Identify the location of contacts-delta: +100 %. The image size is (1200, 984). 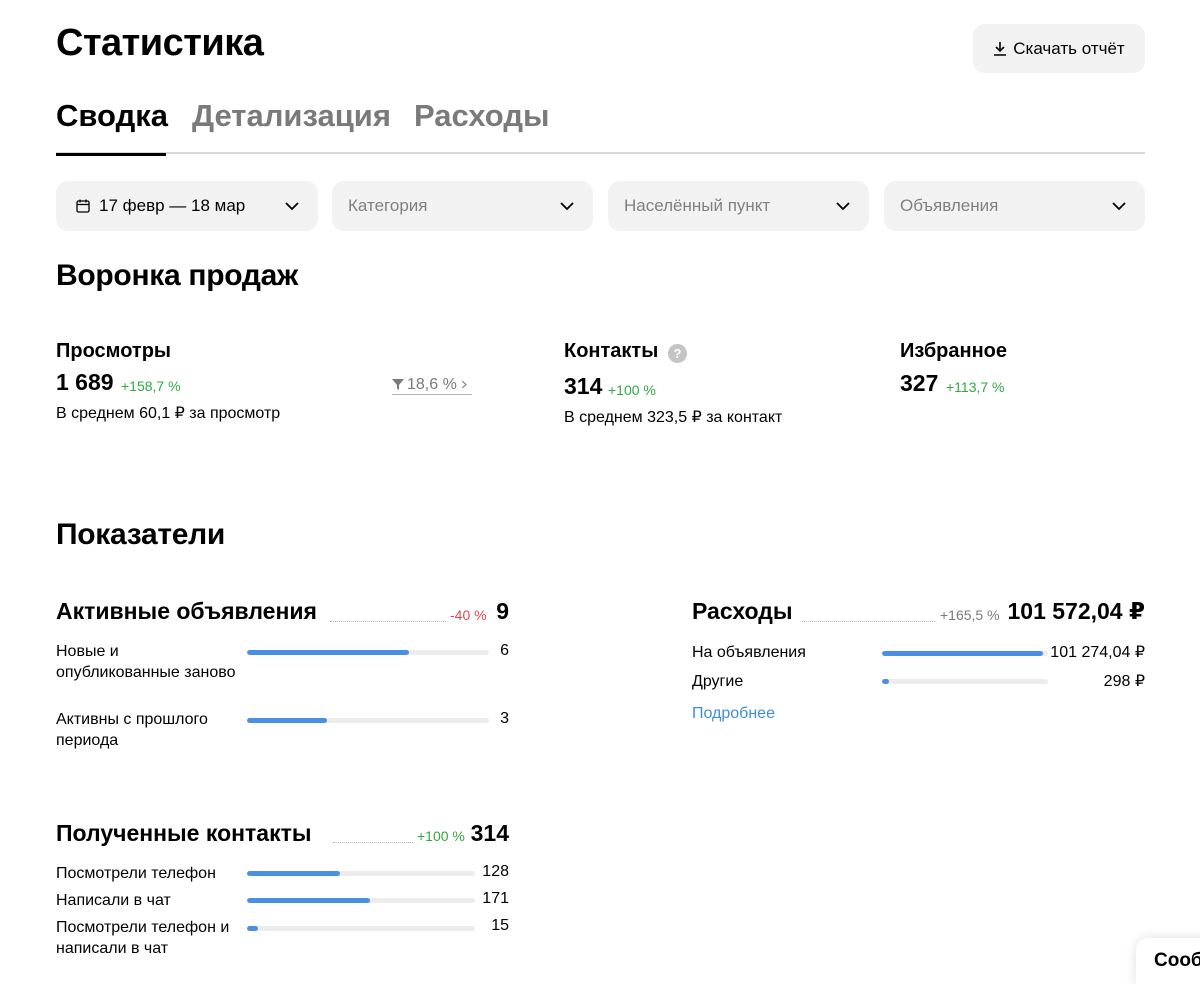
(632, 390).